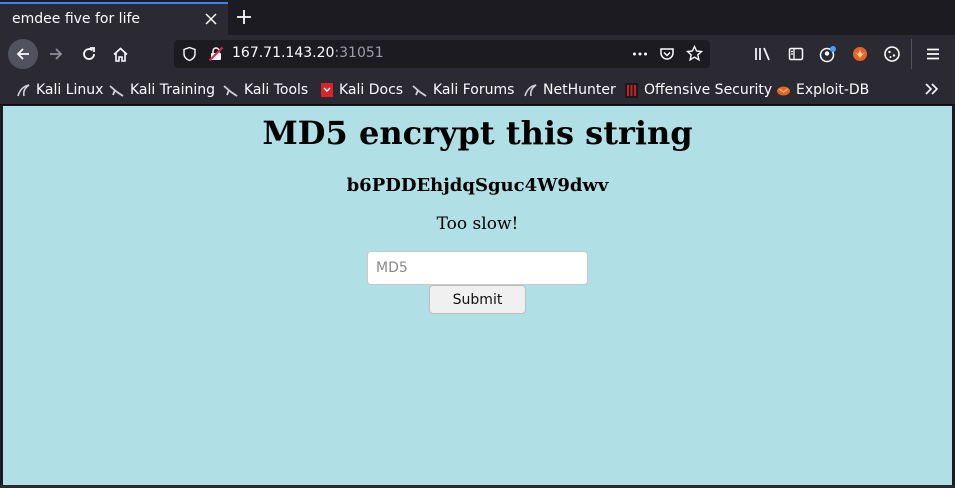 The height and width of the screenshot is (488, 955). What do you see at coordinates (477, 185) in the screenshot?
I see `challenge-string: b6PDDEhjdqSguc4W9dwv` at bounding box center [477, 185].